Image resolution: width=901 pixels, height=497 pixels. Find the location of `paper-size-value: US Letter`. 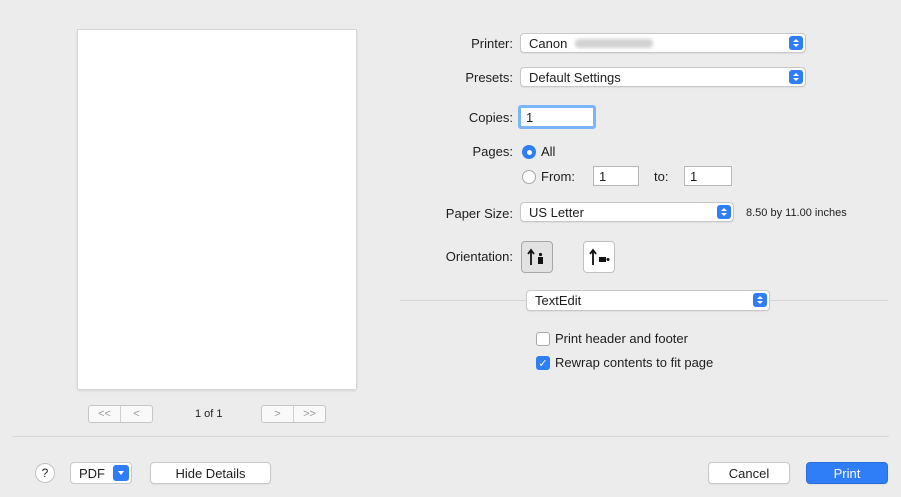

paper-size-value: US Letter is located at coordinates (556, 212).